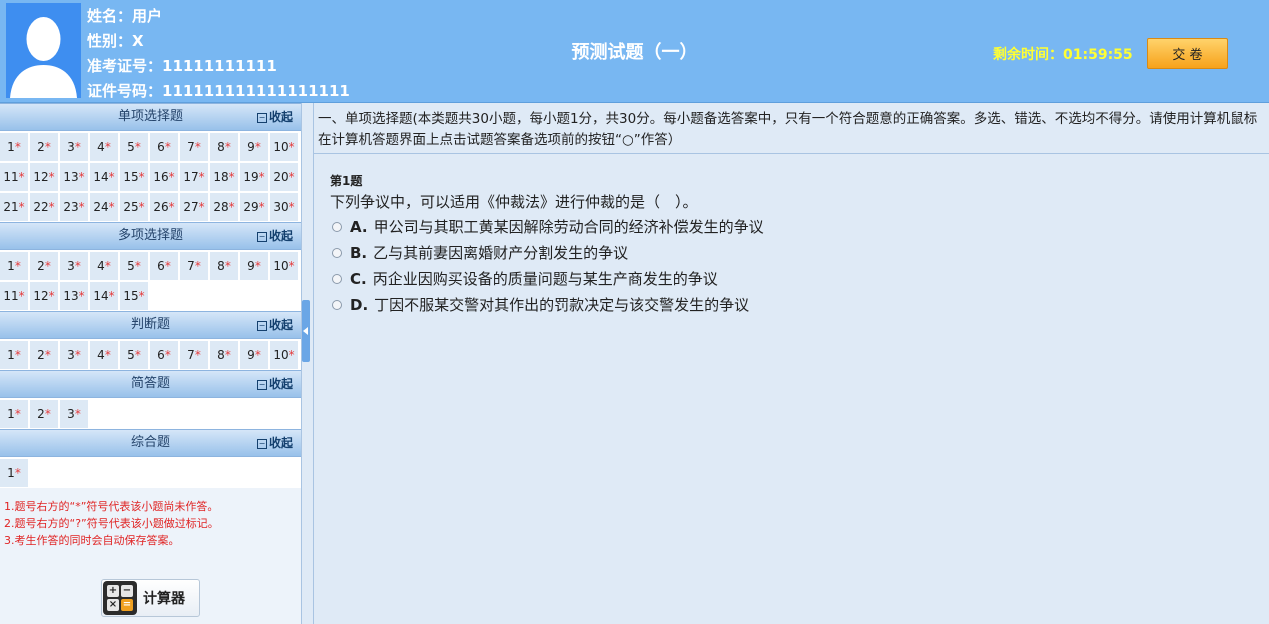 The width and height of the screenshot is (1269, 624). I want to click on question-number-button: 22*, so click(44, 207).